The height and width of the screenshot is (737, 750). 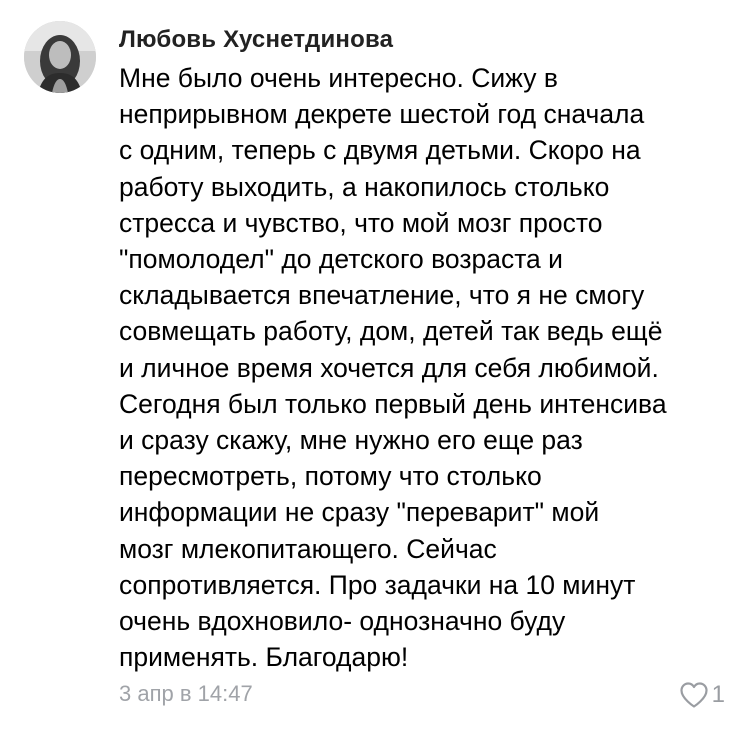 I want to click on like-count: 1, so click(x=718, y=694).